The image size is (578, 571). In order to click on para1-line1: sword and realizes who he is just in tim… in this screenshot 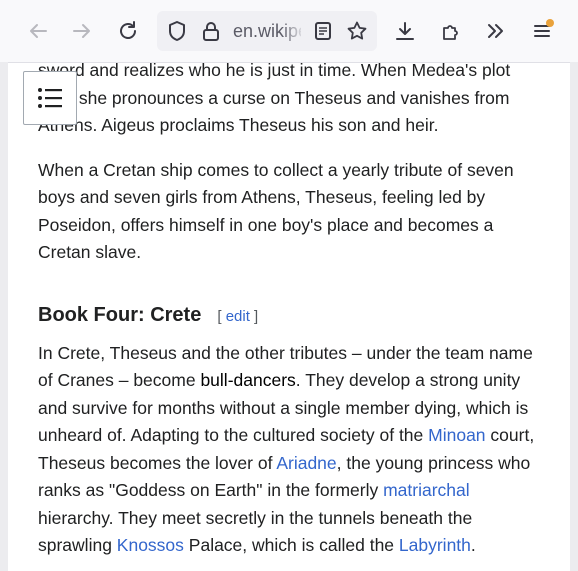, I will do `click(274, 70)`.